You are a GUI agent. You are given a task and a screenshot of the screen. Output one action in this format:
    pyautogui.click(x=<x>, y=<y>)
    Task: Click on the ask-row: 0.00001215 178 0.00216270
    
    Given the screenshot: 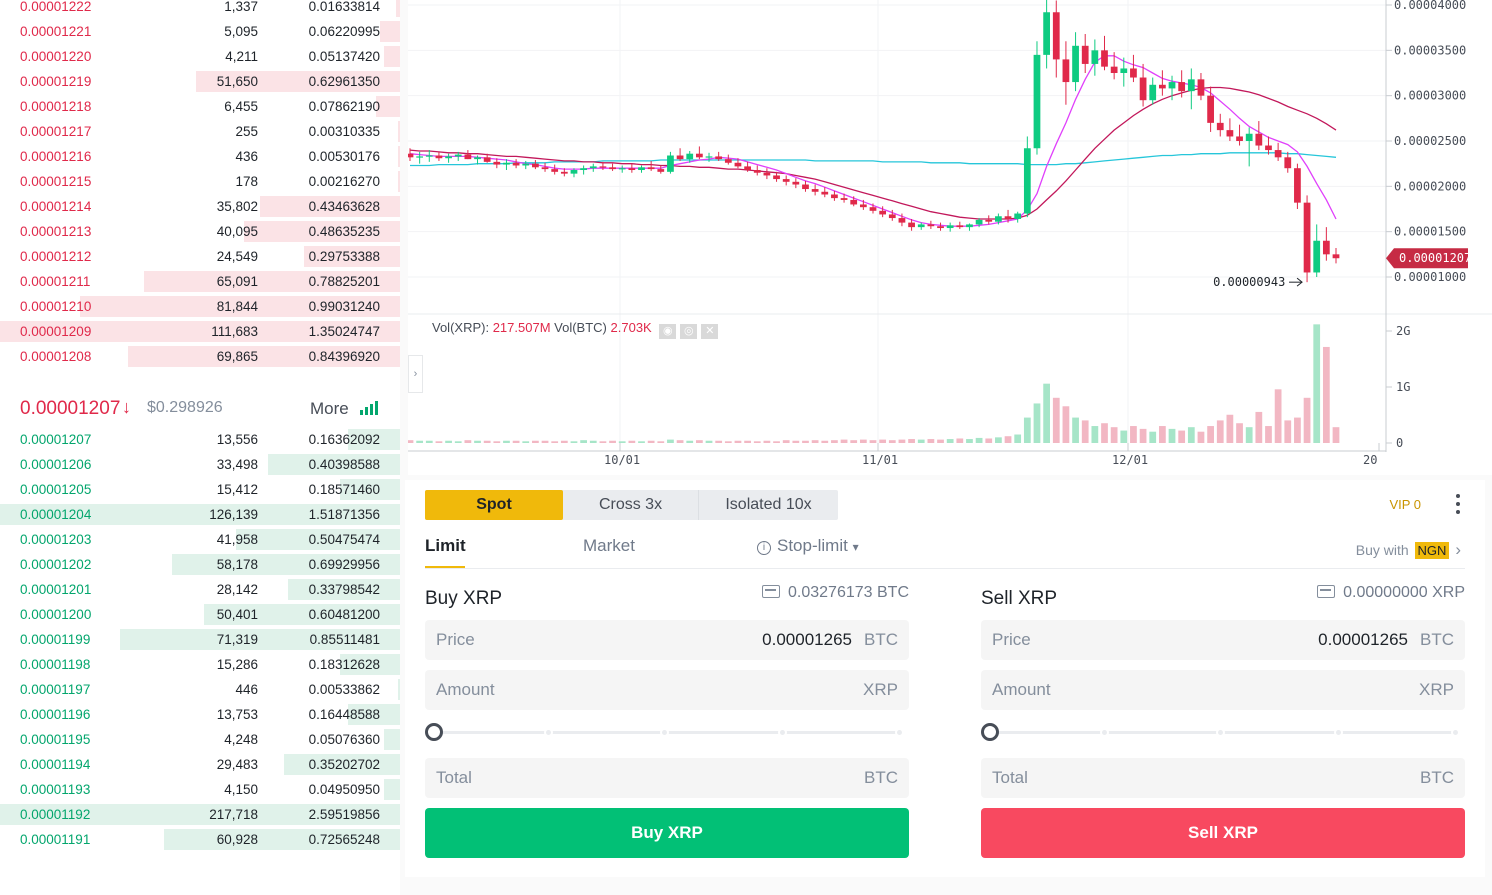 What is the action you would take?
    pyautogui.click(x=200, y=181)
    